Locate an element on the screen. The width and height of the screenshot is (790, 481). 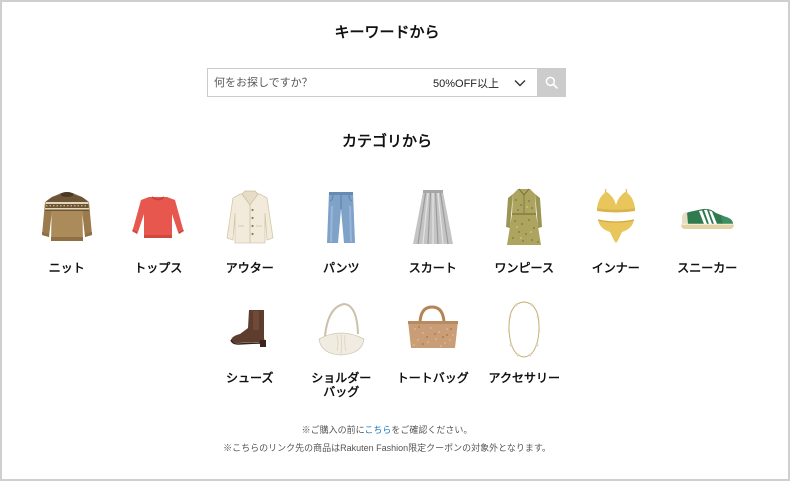
search-icon is located at coordinates (551, 82).